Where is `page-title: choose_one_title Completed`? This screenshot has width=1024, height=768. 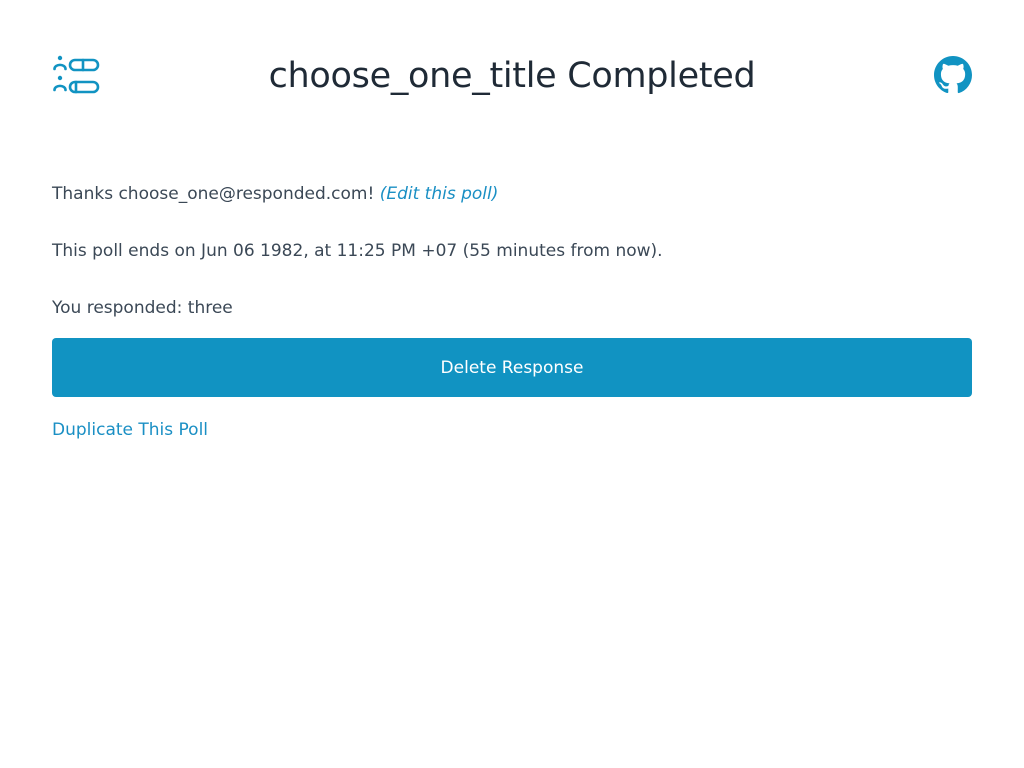 page-title: choose_one_title Completed is located at coordinates (512, 76).